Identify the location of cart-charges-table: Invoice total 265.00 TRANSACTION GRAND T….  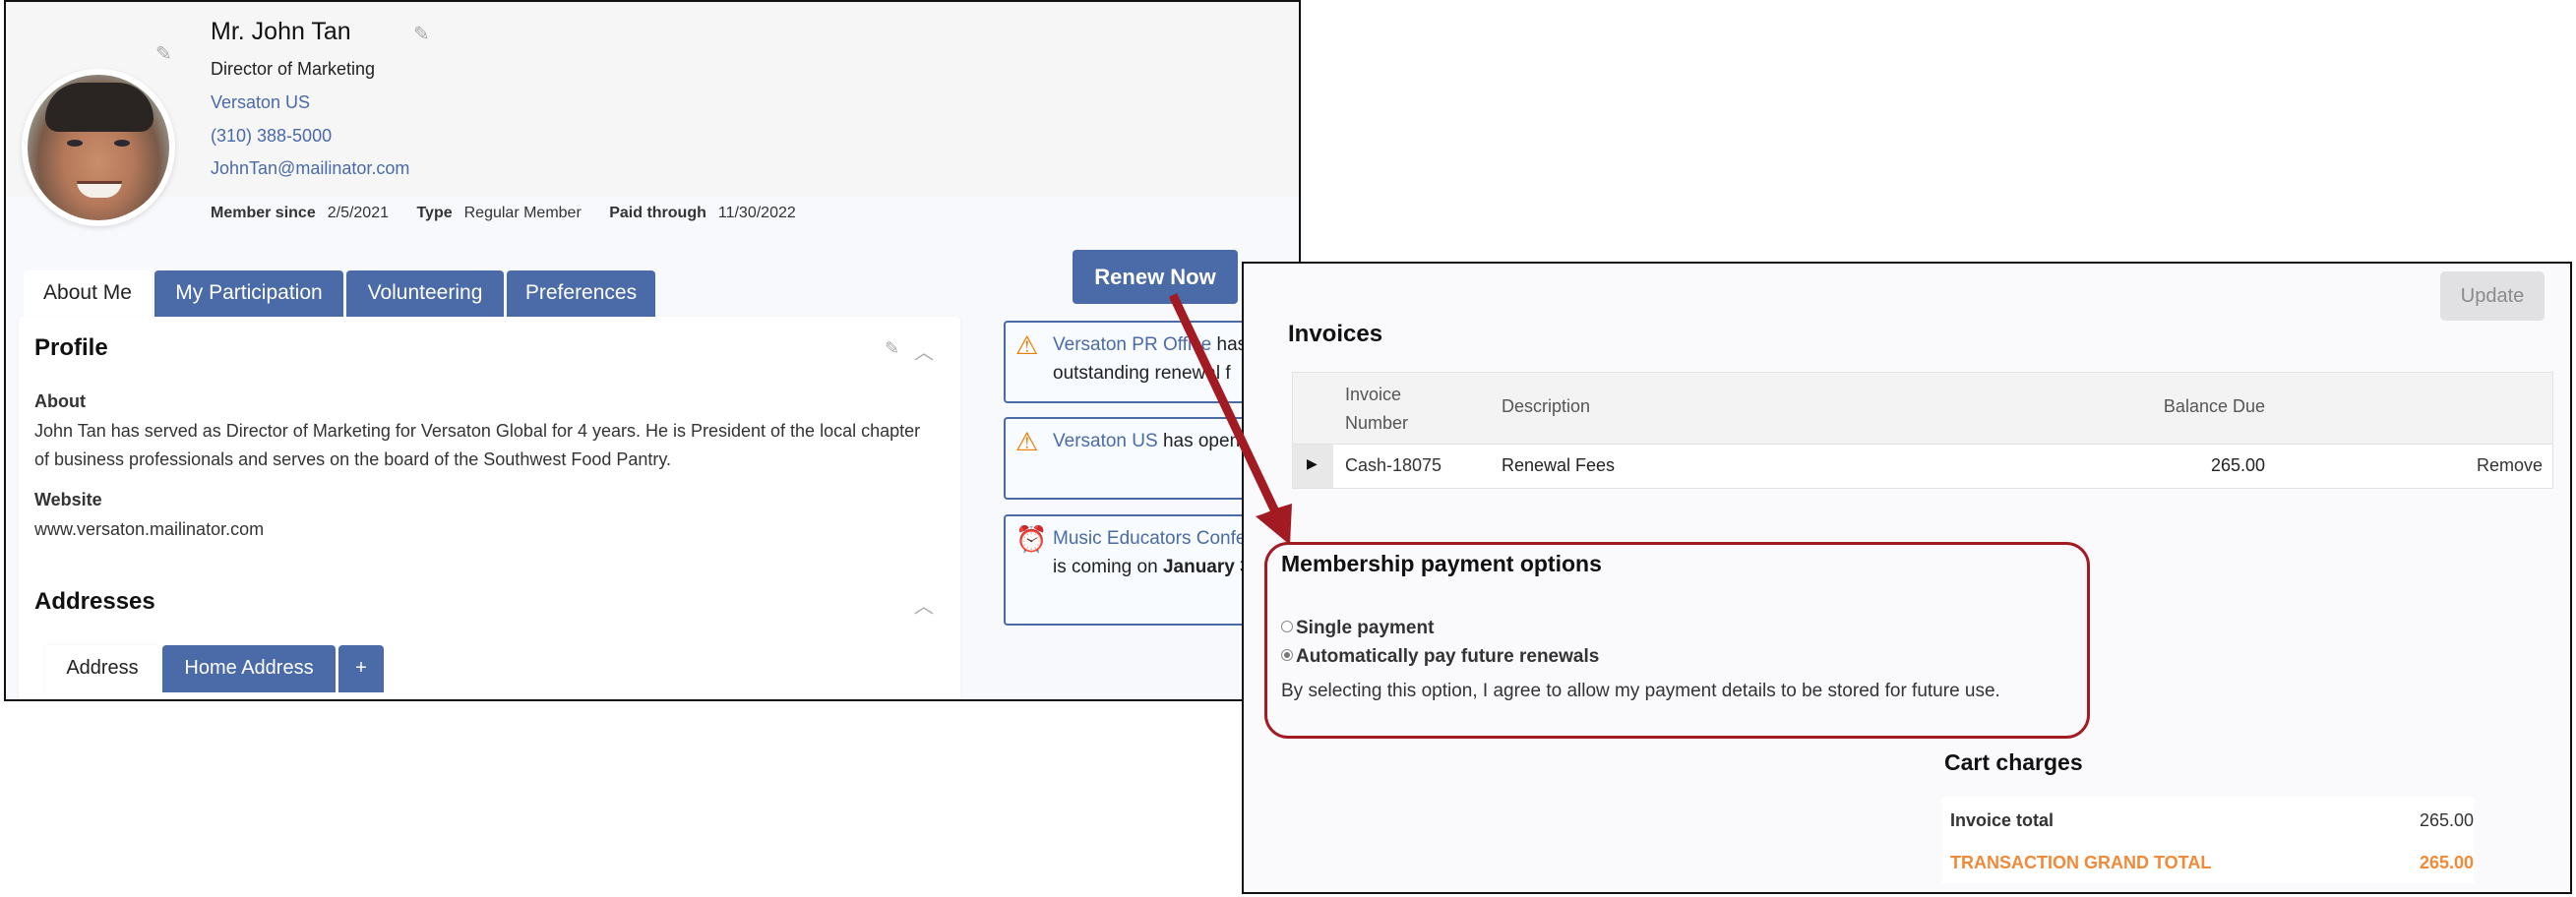
(2208, 840).